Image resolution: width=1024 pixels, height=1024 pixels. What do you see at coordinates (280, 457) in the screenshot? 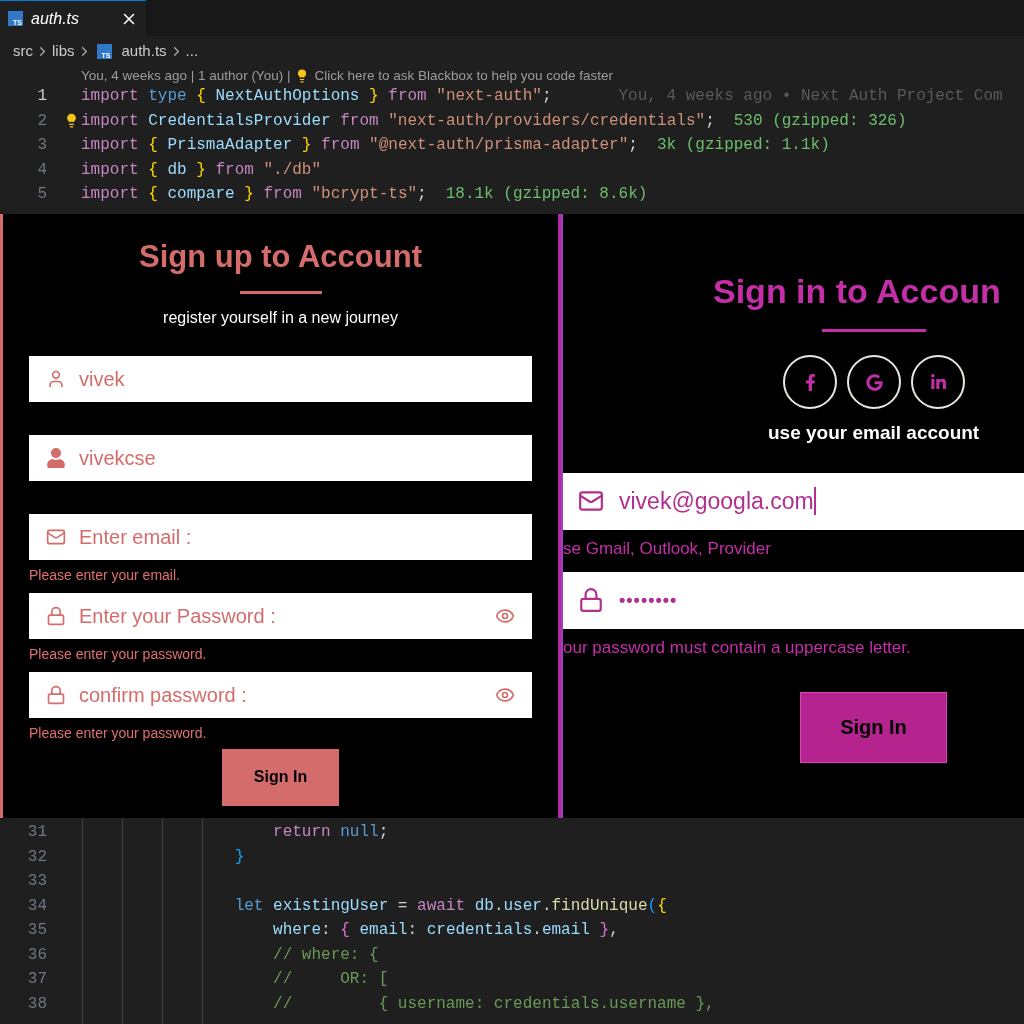
I see `input-field: vivekcse` at bounding box center [280, 457].